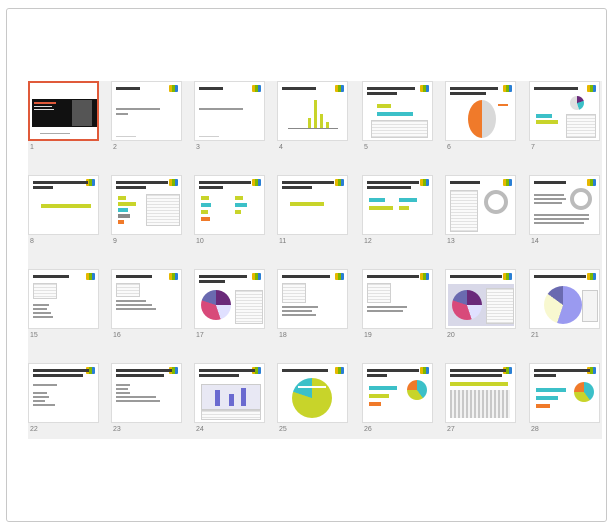 The height and width of the screenshot is (527, 615). I want to click on slide-number-4: 4, so click(281, 147).